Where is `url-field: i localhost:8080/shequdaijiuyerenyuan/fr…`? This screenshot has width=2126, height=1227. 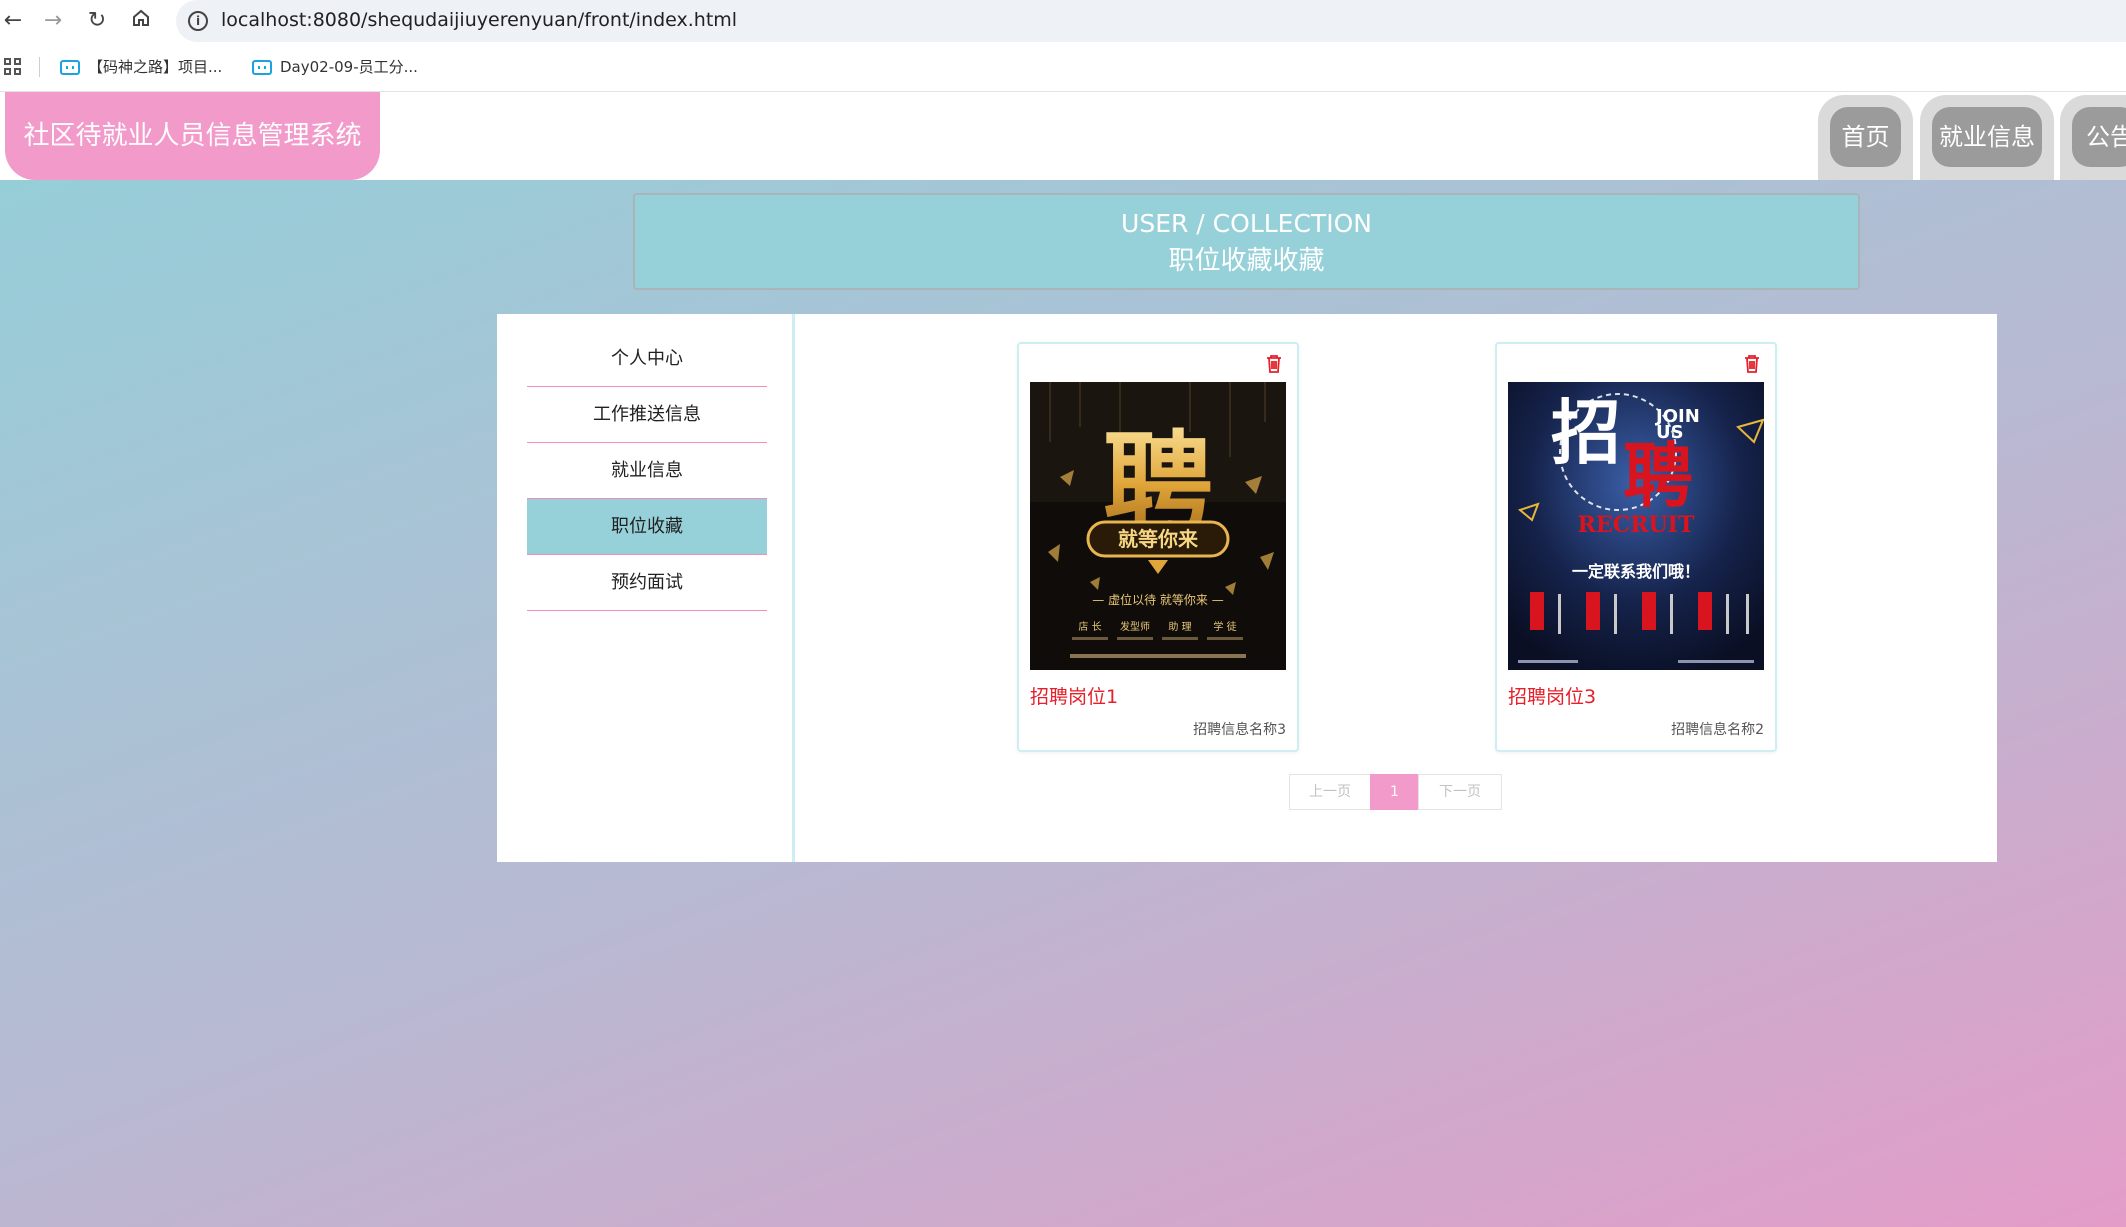
url-field: i localhost:8080/shequdaijiuyerenyuan/fr… is located at coordinates (1151, 21).